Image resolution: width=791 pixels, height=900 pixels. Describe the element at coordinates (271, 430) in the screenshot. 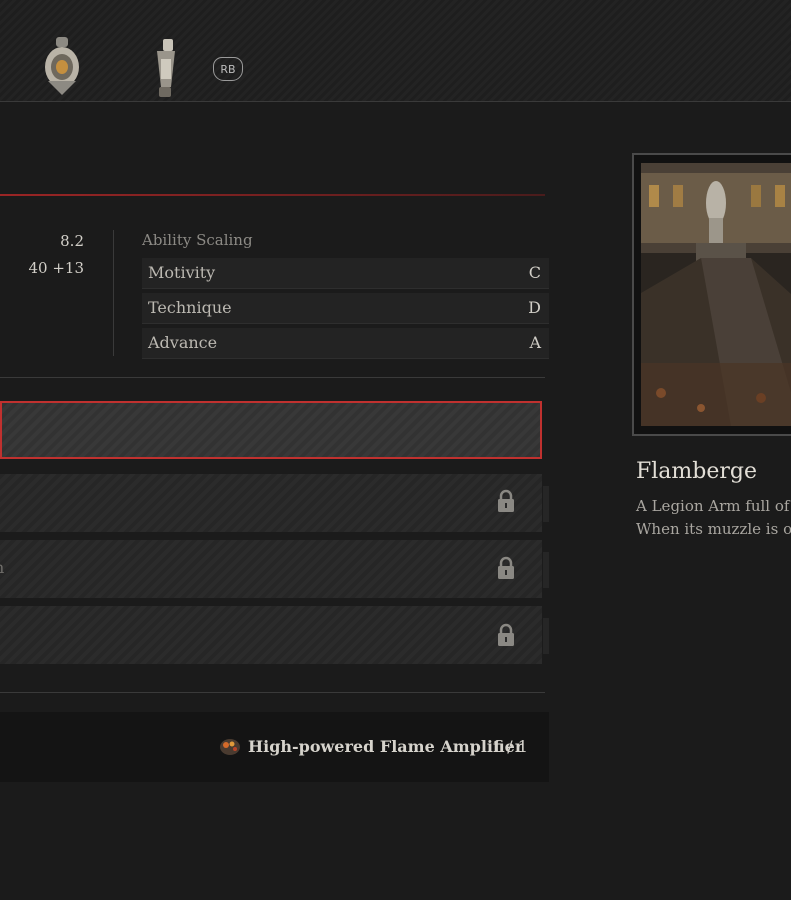

I see `slot-bar-selected` at that location.